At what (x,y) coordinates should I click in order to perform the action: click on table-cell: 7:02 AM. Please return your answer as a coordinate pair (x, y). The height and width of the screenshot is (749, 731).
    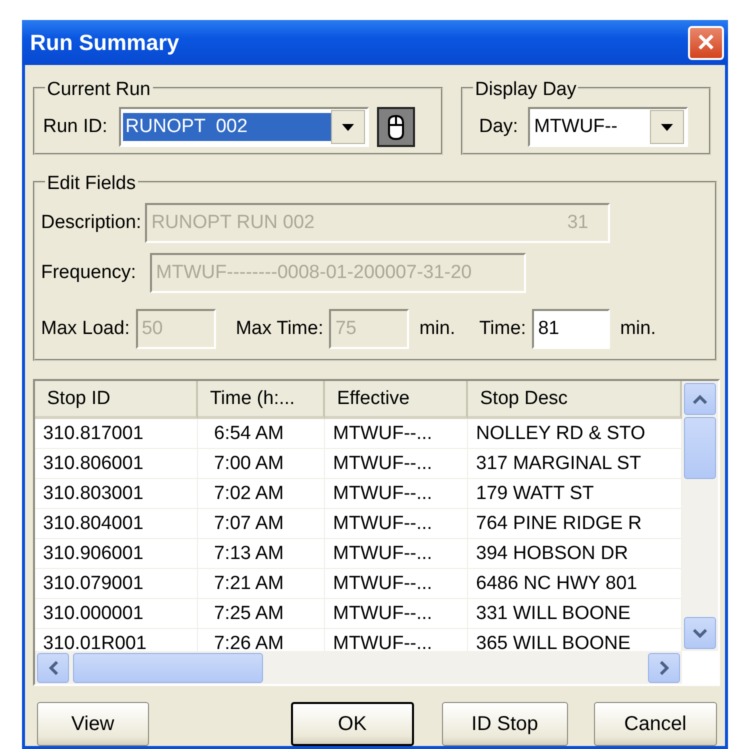
    Looking at the image, I should click on (261, 494).